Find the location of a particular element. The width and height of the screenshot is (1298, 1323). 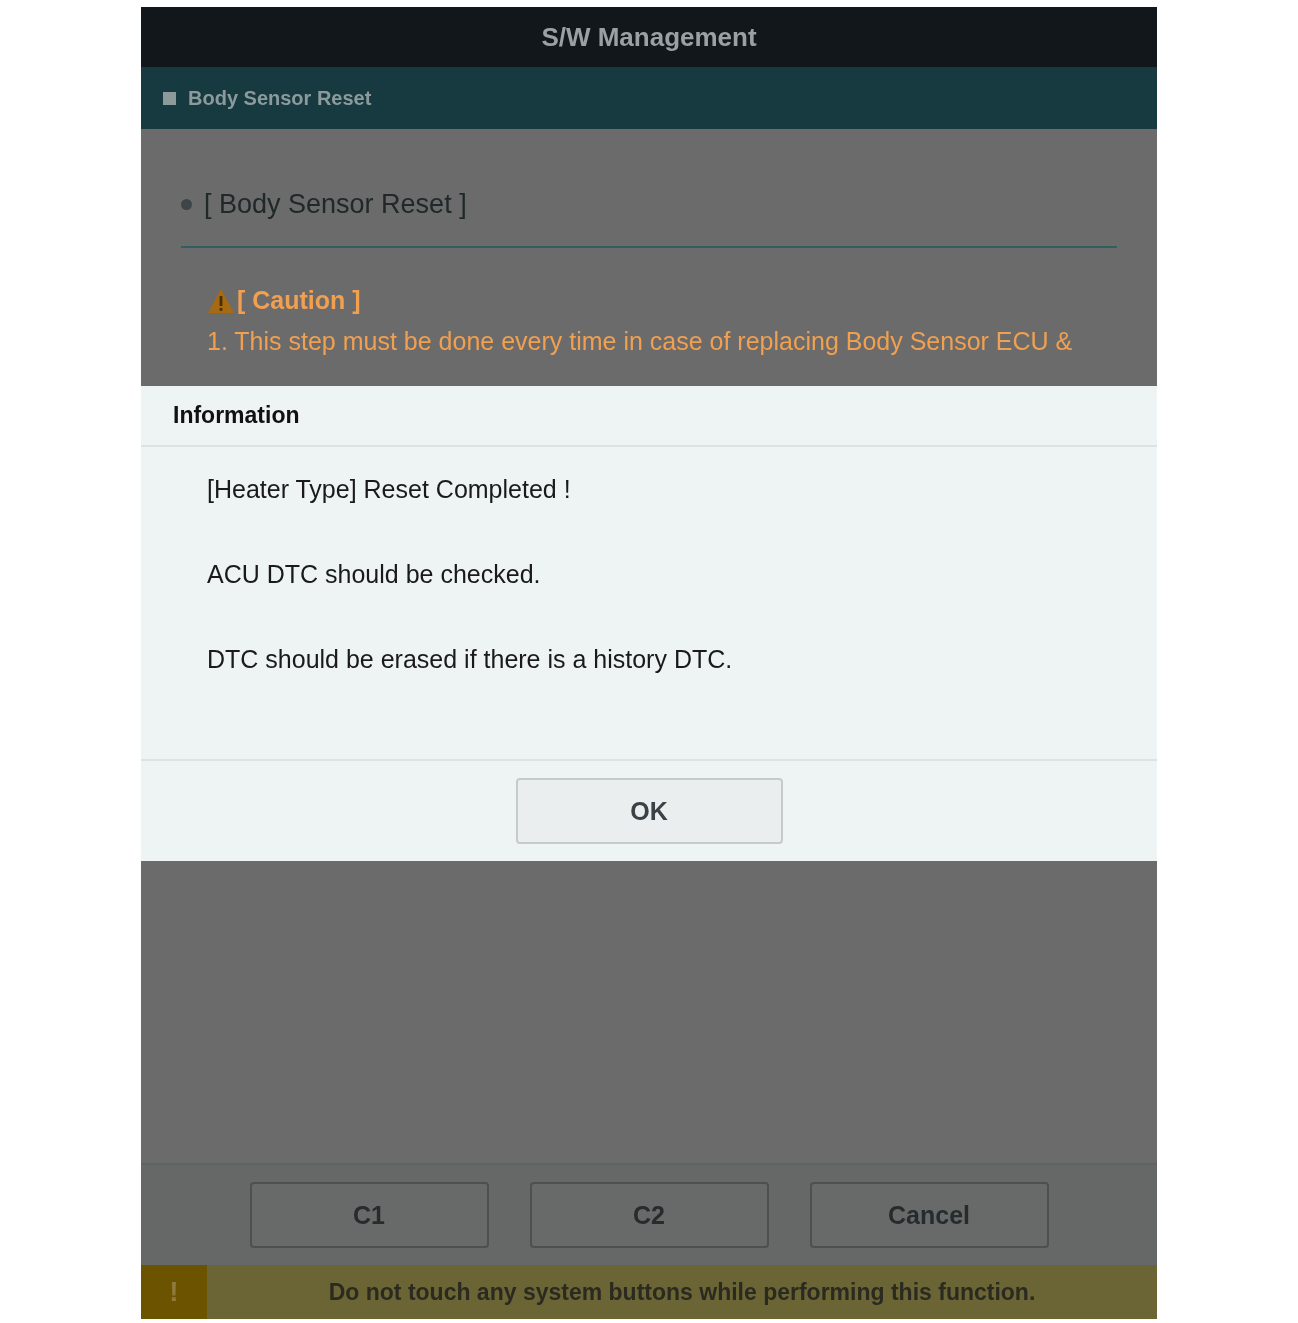

action-button: C1 is located at coordinates (369, 1215).